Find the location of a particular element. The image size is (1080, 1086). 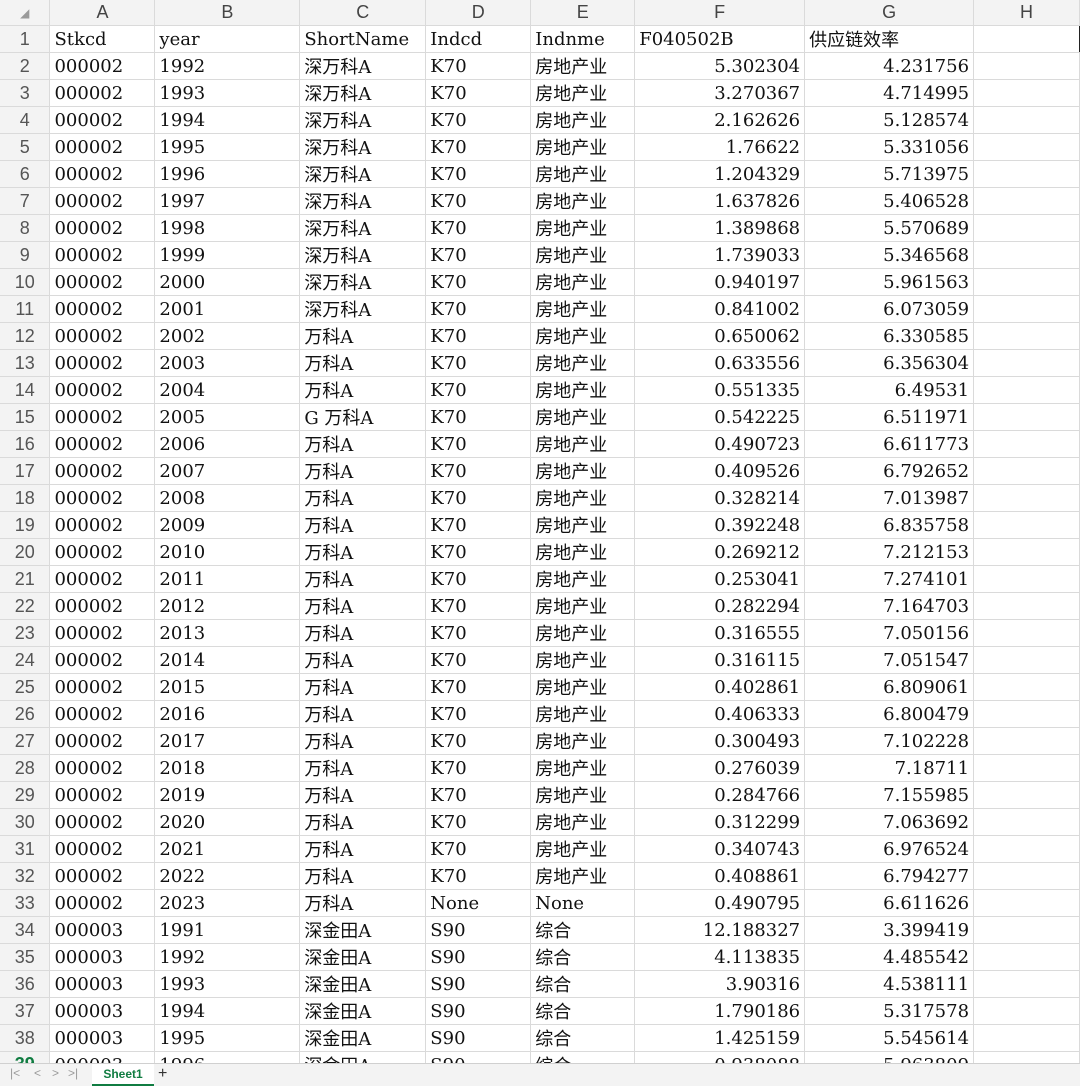

row-number: 32 is located at coordinates (25, 876).